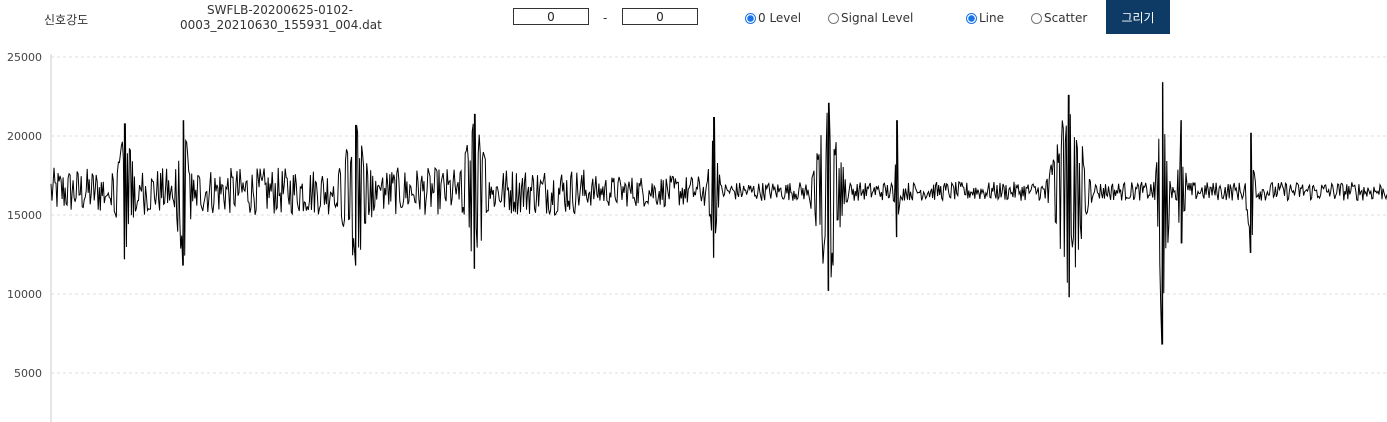 The height and width of the screenshot is (422, 1387). I want to click on y-tick-label: 10000, so click(24, 294).